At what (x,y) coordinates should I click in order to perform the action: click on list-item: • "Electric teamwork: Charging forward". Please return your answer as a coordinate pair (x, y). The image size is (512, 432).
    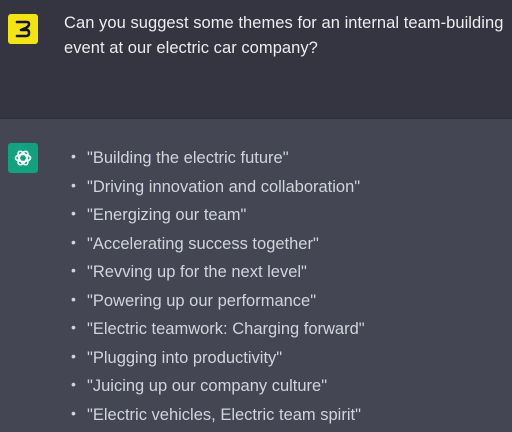
    Looking at the image, I should click on (217, 331).